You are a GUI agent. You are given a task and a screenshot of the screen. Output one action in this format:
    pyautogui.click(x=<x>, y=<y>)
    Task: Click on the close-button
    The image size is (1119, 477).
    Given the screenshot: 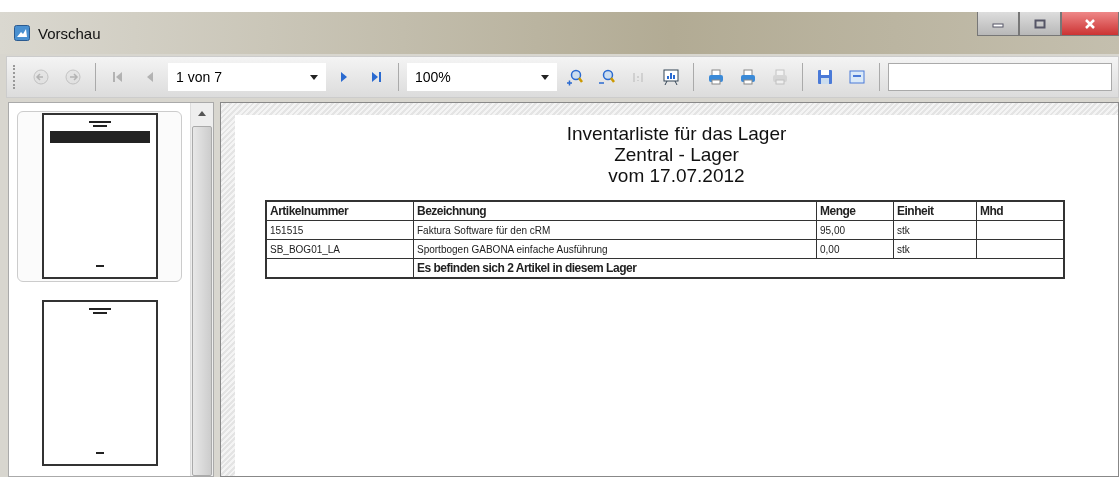 What is the action you would take?
    pyautogui.click(x=1090, y=24)
    